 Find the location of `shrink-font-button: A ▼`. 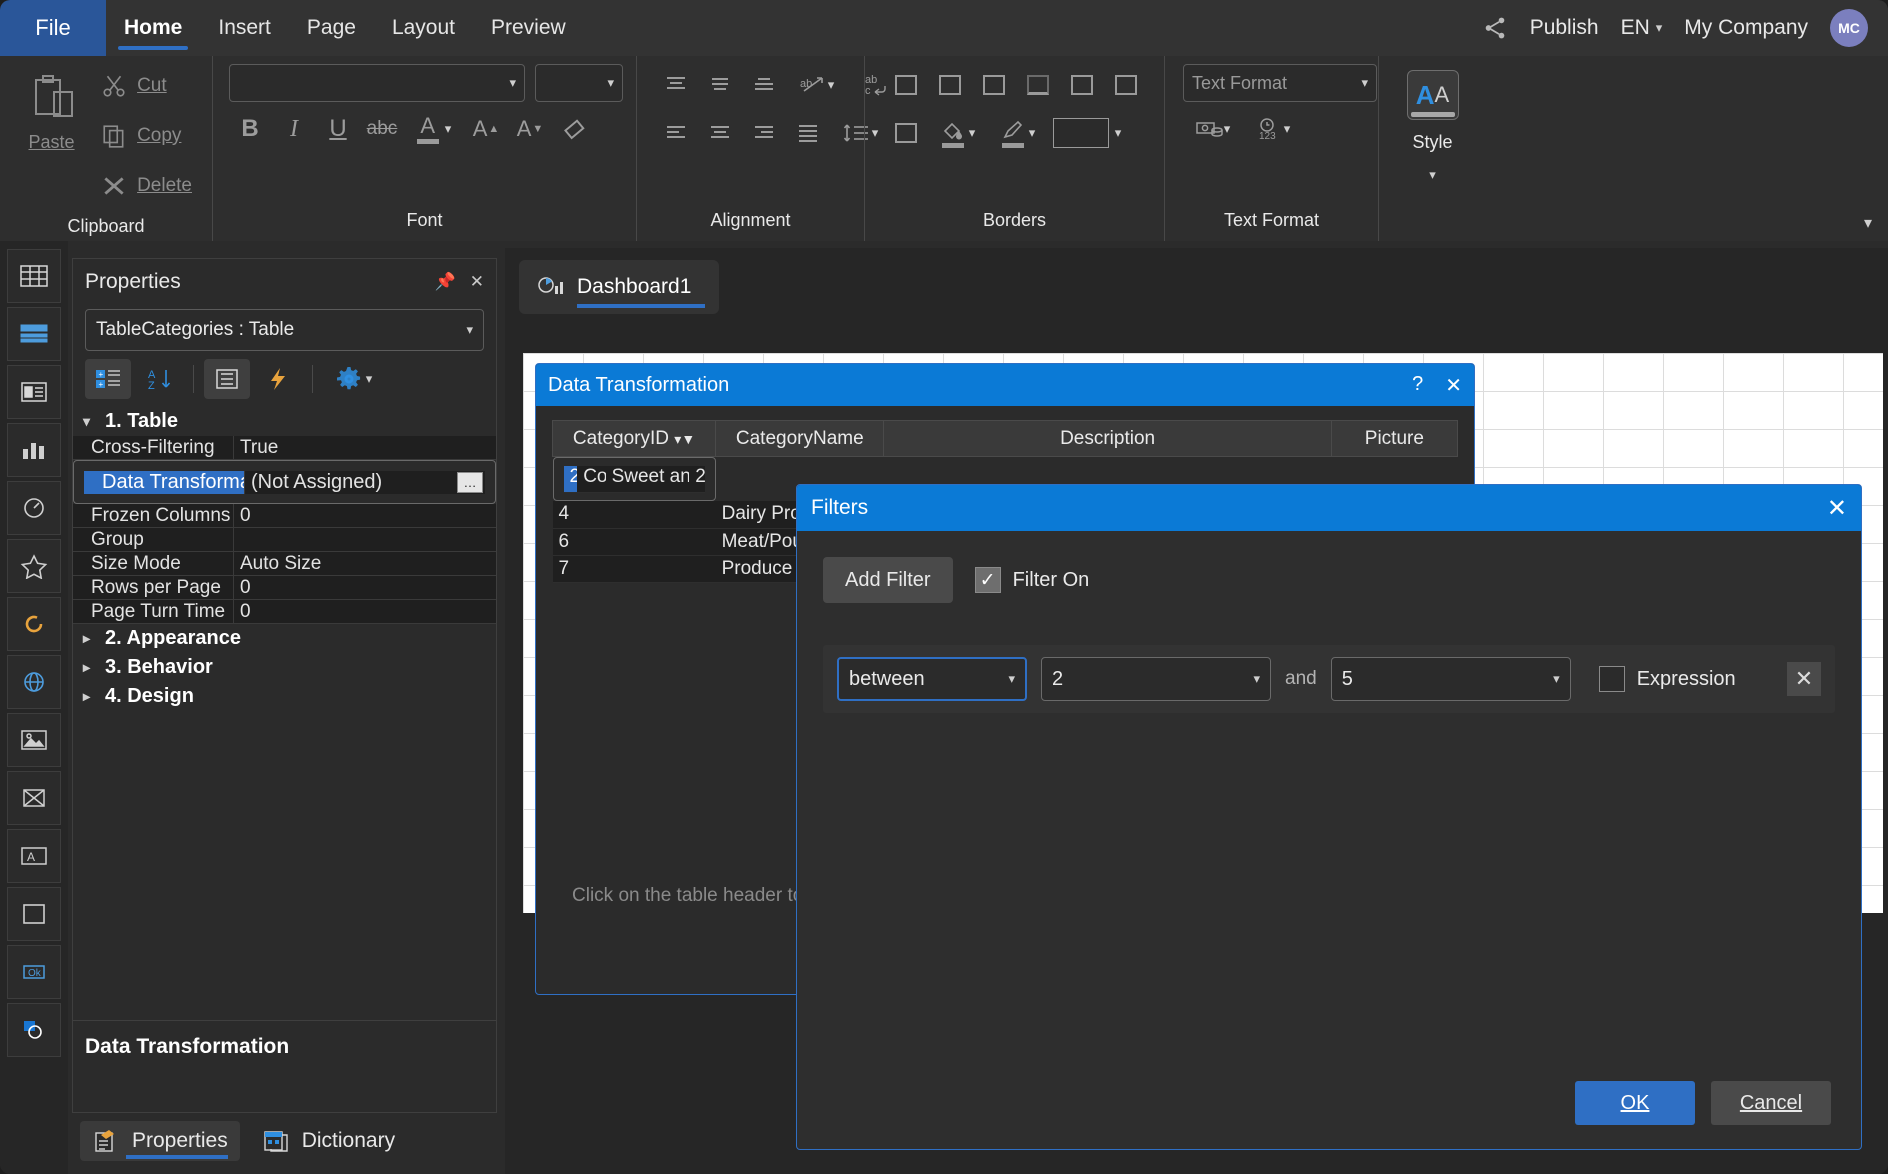

shrink-font-button: A ▼ is located at coordinates (530, 129).